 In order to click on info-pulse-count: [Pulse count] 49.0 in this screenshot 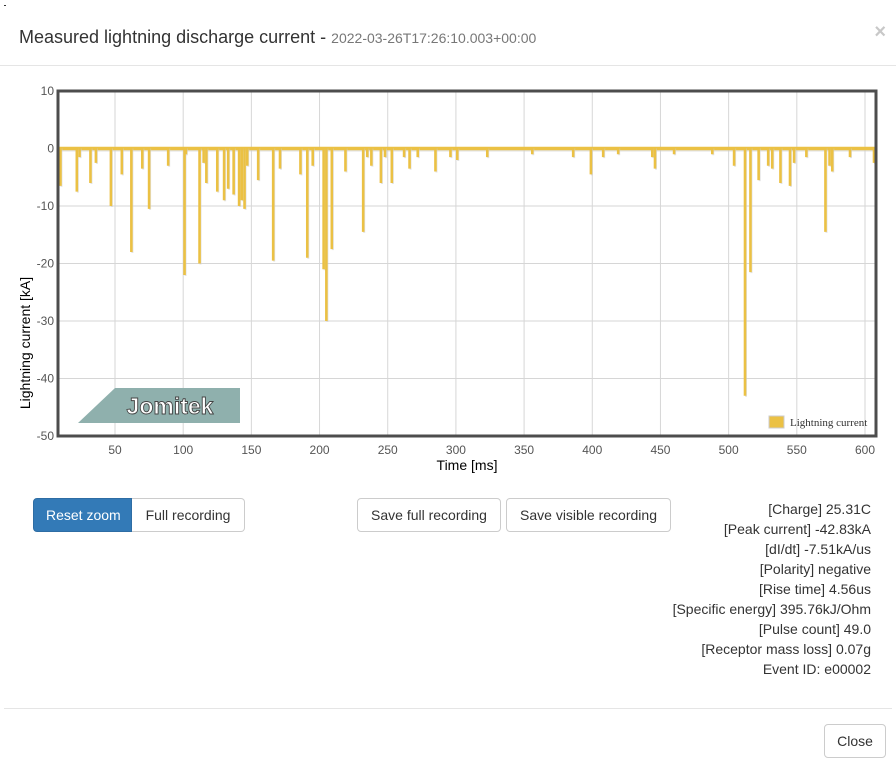, I will do `click(814, 629)`.